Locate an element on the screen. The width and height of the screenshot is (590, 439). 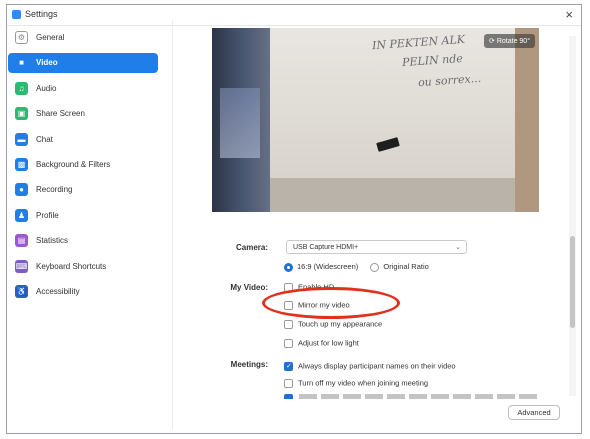
ratio-original-radio is located at coordinates (375, 267).